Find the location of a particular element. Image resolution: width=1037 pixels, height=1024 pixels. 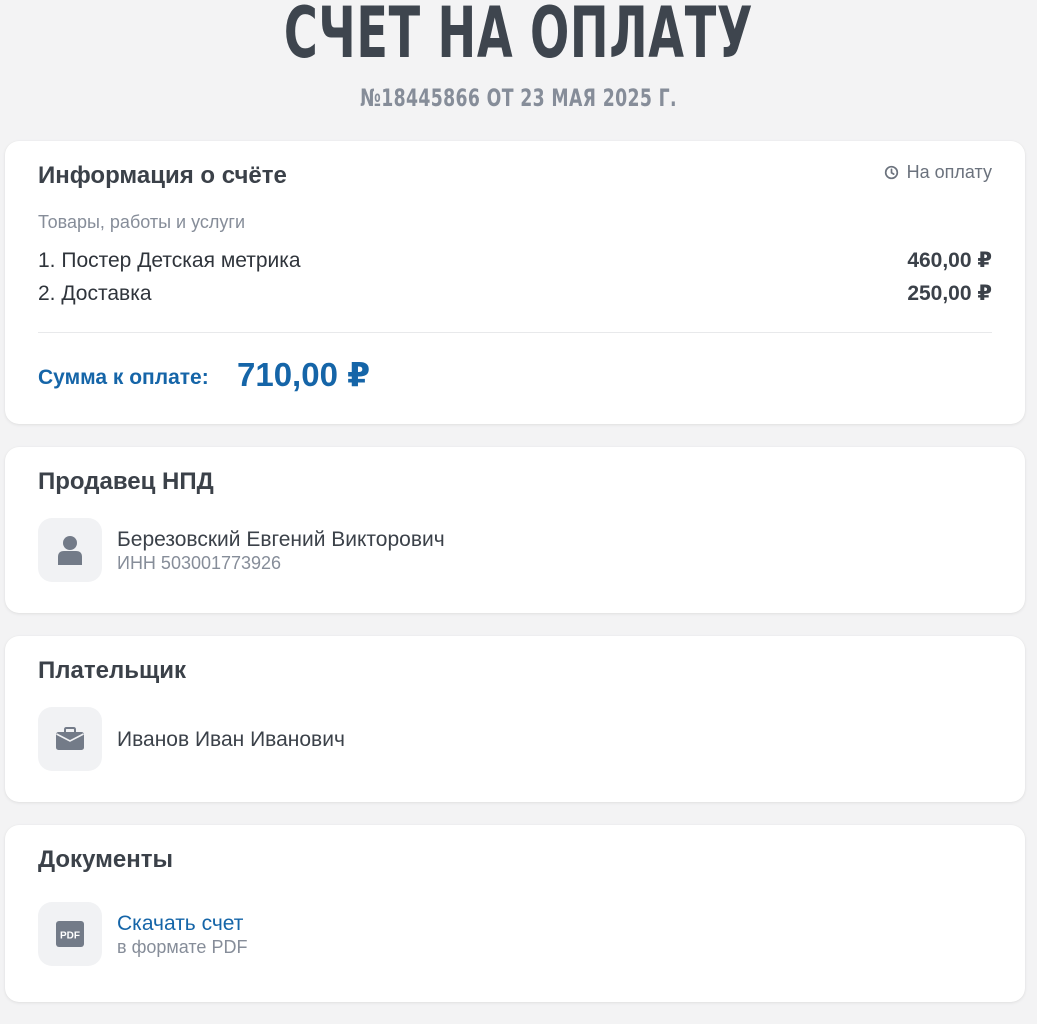

download-invoice-link: Скачать счет is located at coordinates (180, 924).